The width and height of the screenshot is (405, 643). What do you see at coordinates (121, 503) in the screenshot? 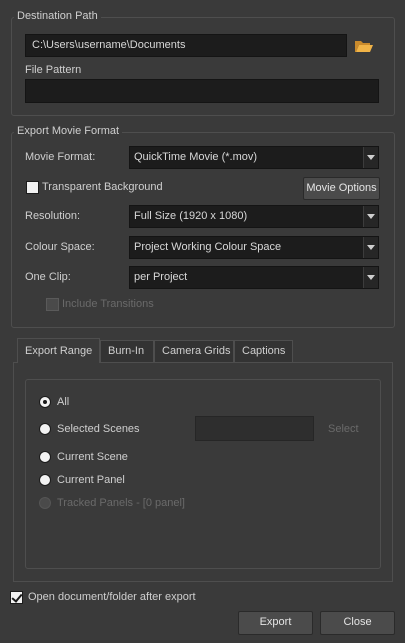
I see `radio-tracked-panels-label: Tracked Panels - [0 panel]` at bounding box center [121, 503].